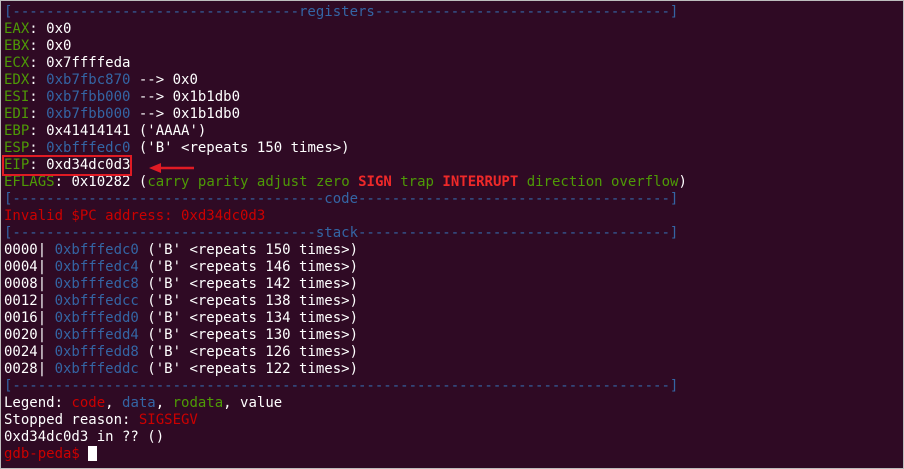  What do you see at coordinates (96, 352) in the screenshot?
I see `stack-address: 0xbfffedd8` at bounding box center [96, 352].